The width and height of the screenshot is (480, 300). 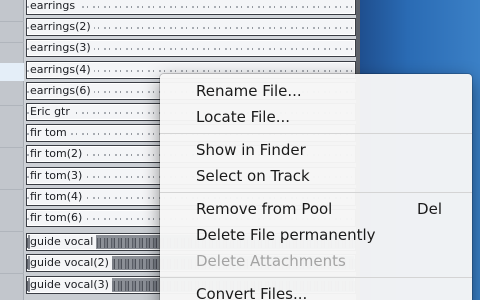 I want to click on menu-item-delete-file-permanently: Delete File permanently, so click(x=316, y=235).